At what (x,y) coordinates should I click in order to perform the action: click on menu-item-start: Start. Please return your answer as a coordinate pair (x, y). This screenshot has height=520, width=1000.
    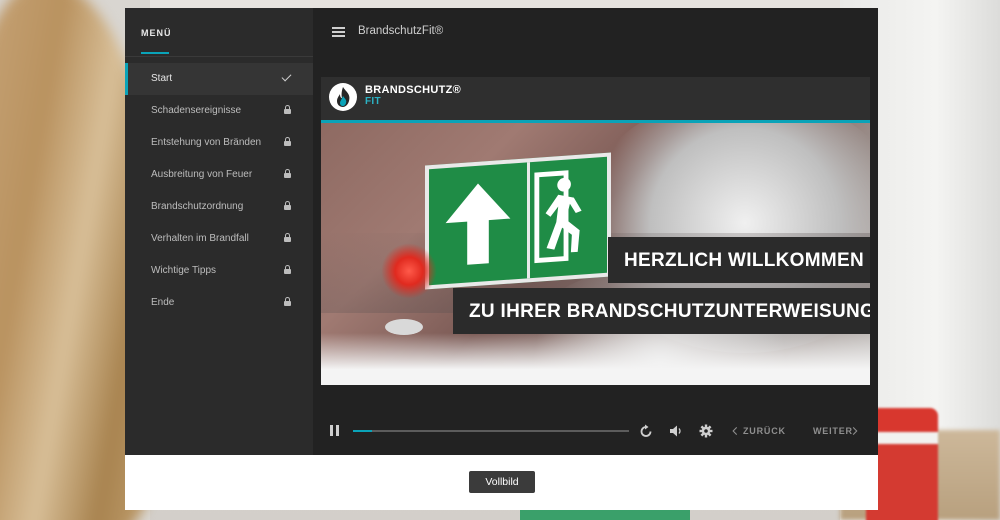
    Looking at the image, I should click on (219, 79).